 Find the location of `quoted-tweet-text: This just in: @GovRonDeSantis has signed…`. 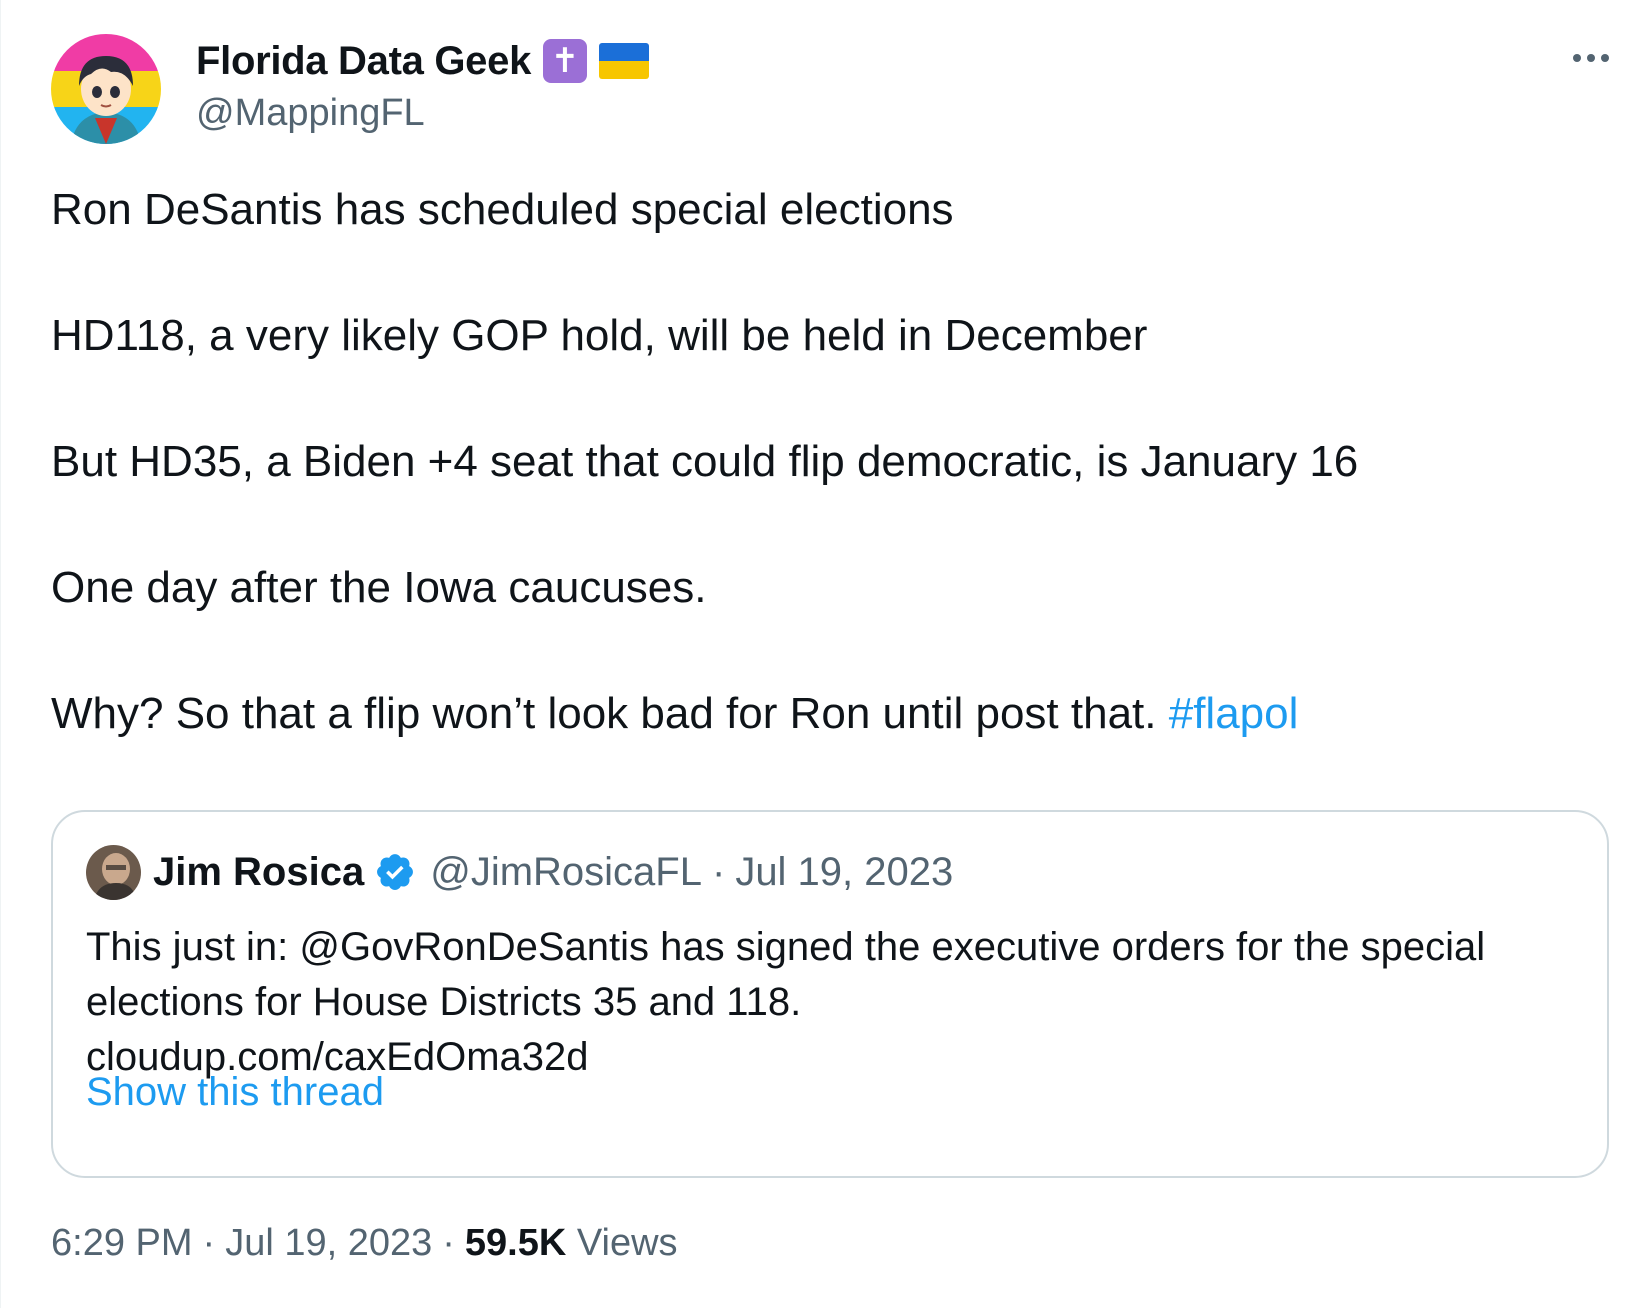

quoted-tweet-text: This just in: @GovRonDeSantis has signed… is located at coordinates (836, 1002).